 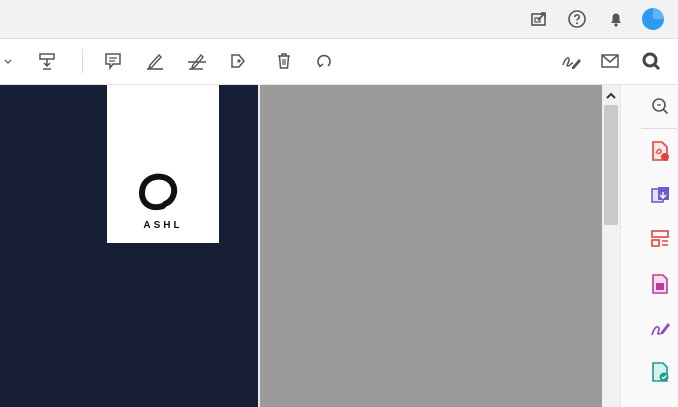 I want to click on annotation-toolbar, so click(x=339, y=62).